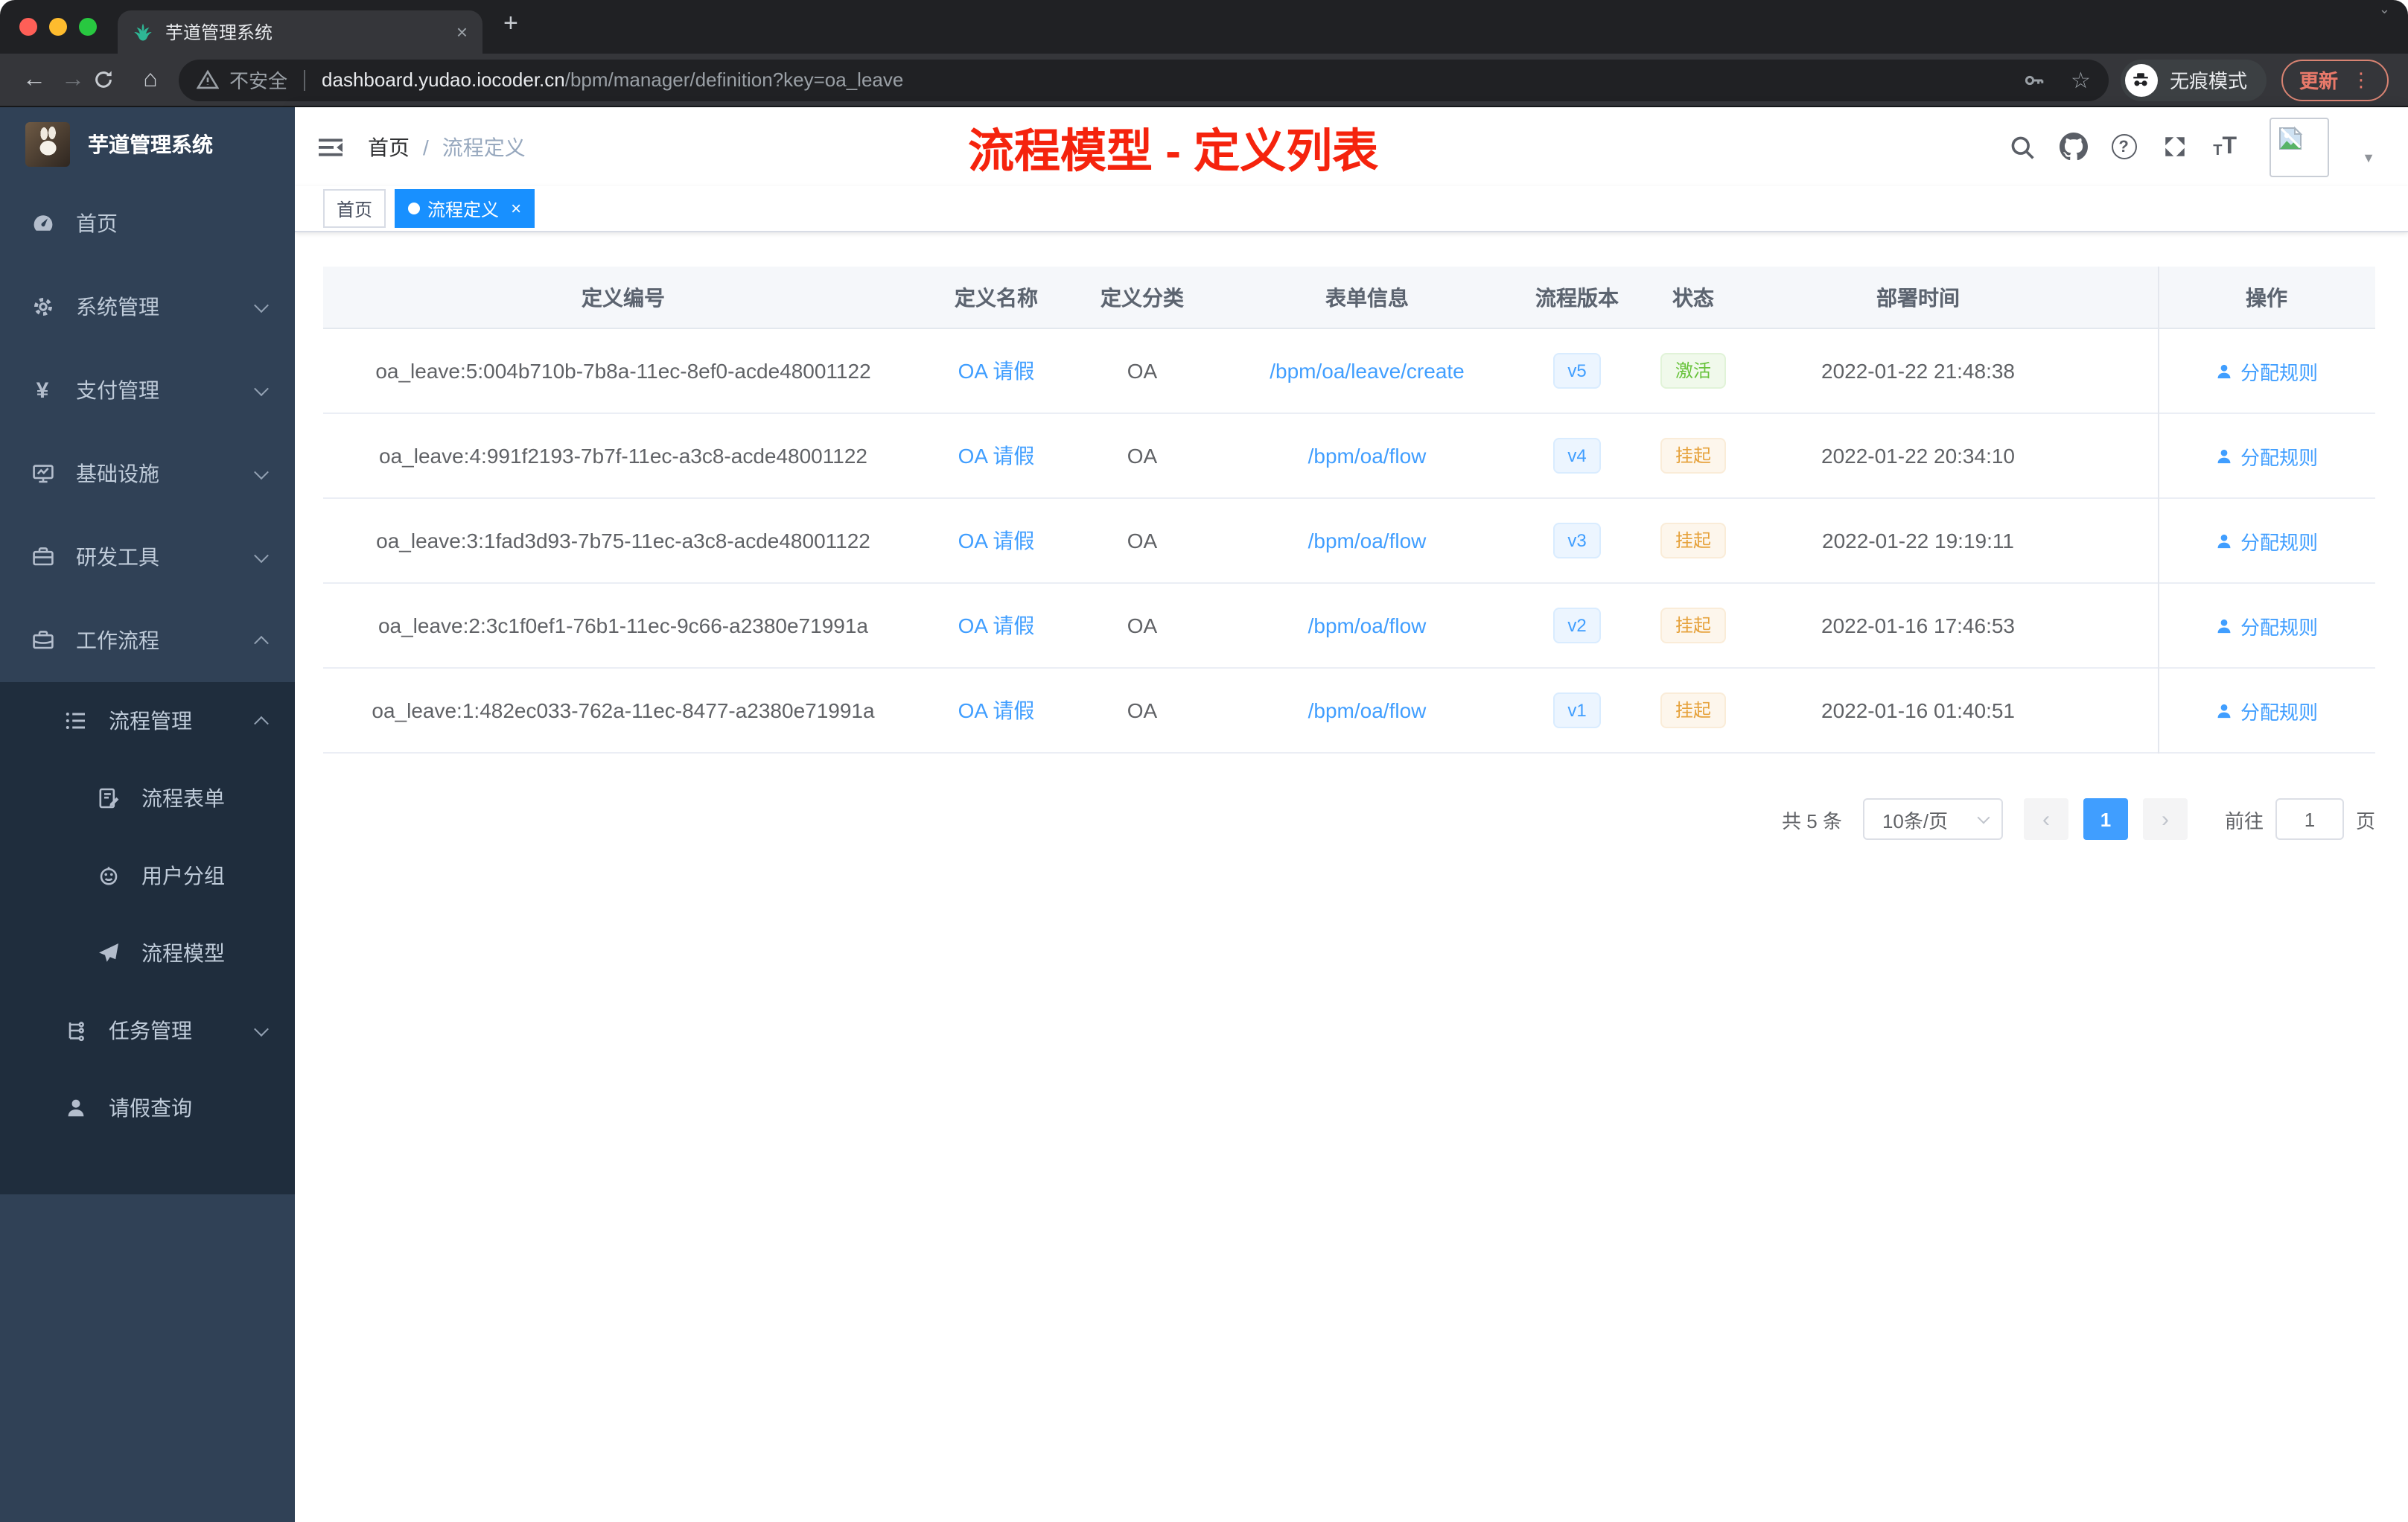 This screenshot has width=2408, height=1522. Describe the element at coordinates (623, 297) in the screenshot. I see `column-header: 定义编号` at that location.